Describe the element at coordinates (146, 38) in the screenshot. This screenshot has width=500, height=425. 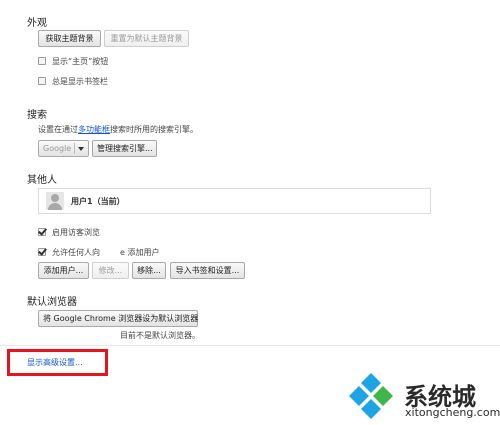
I see `reset-theme-button: 重置为默认主题背景` at that location.